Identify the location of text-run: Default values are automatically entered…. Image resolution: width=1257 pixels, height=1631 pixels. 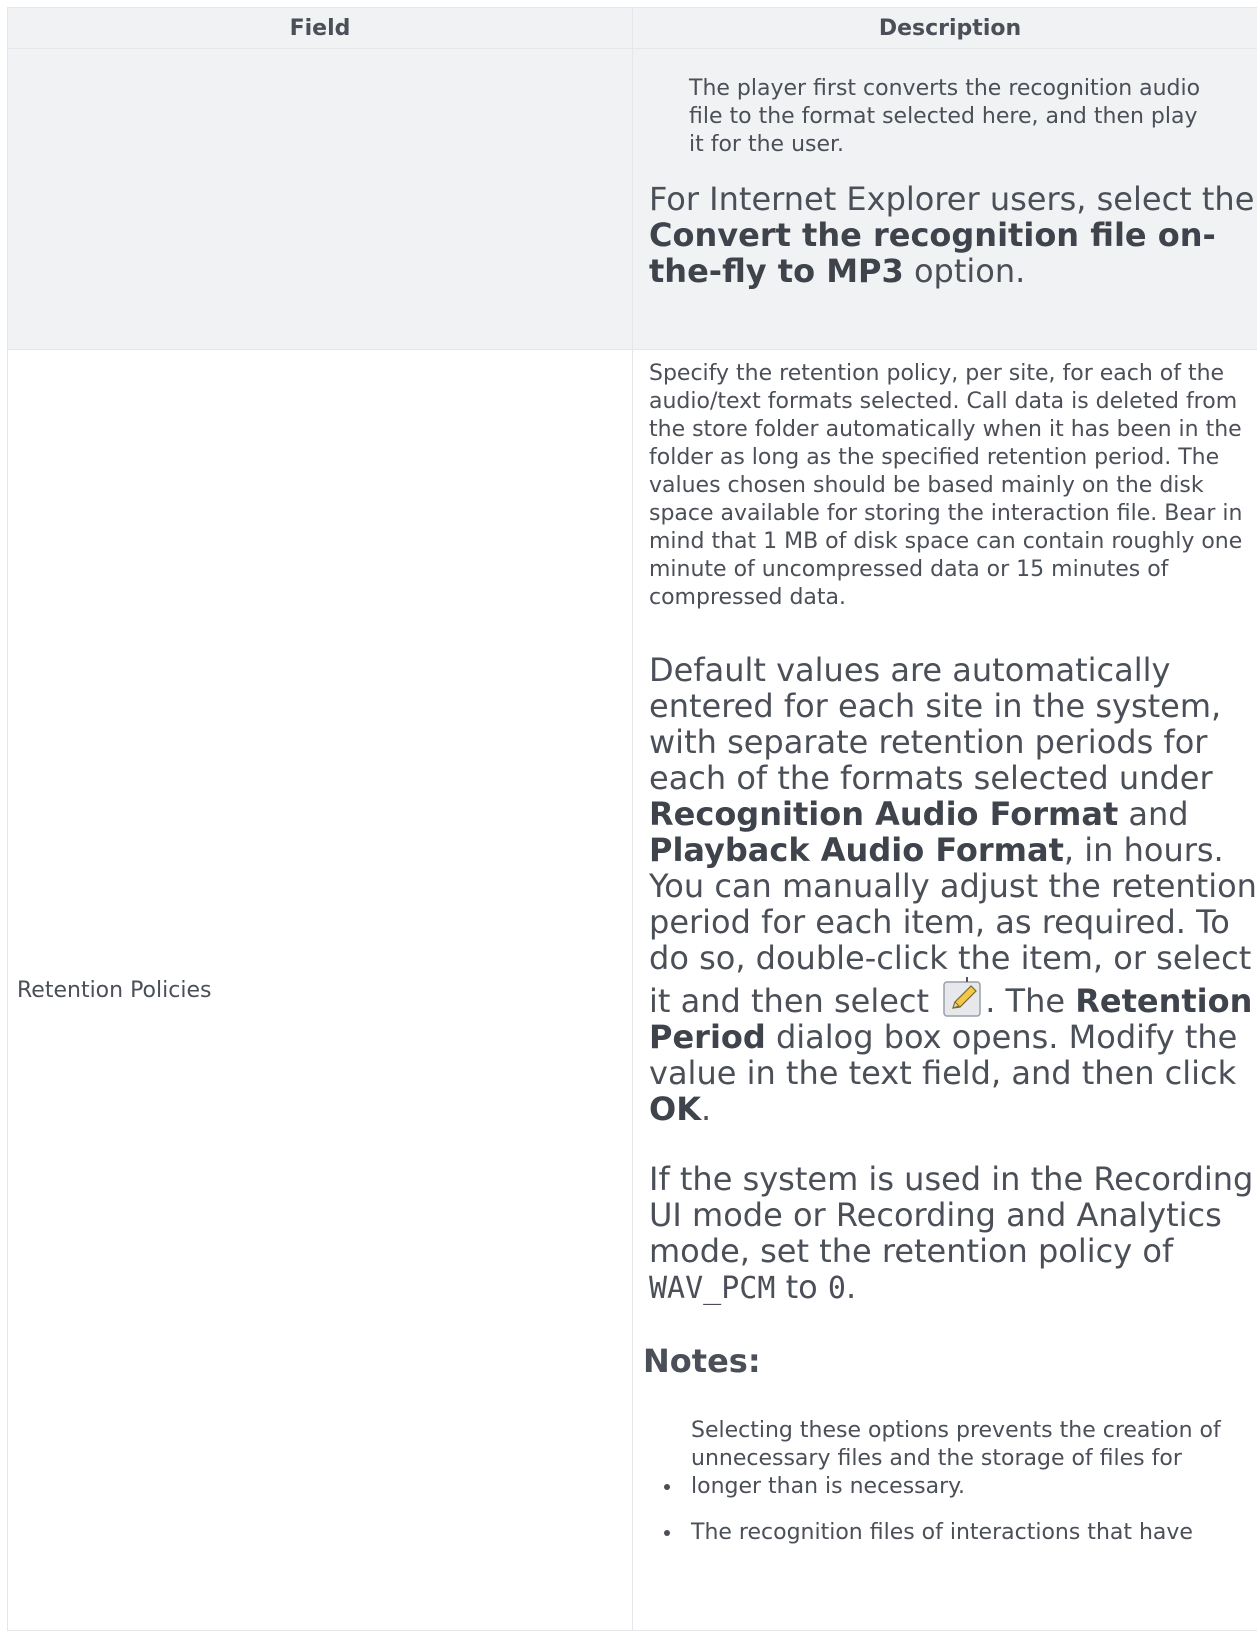
(935, 724).